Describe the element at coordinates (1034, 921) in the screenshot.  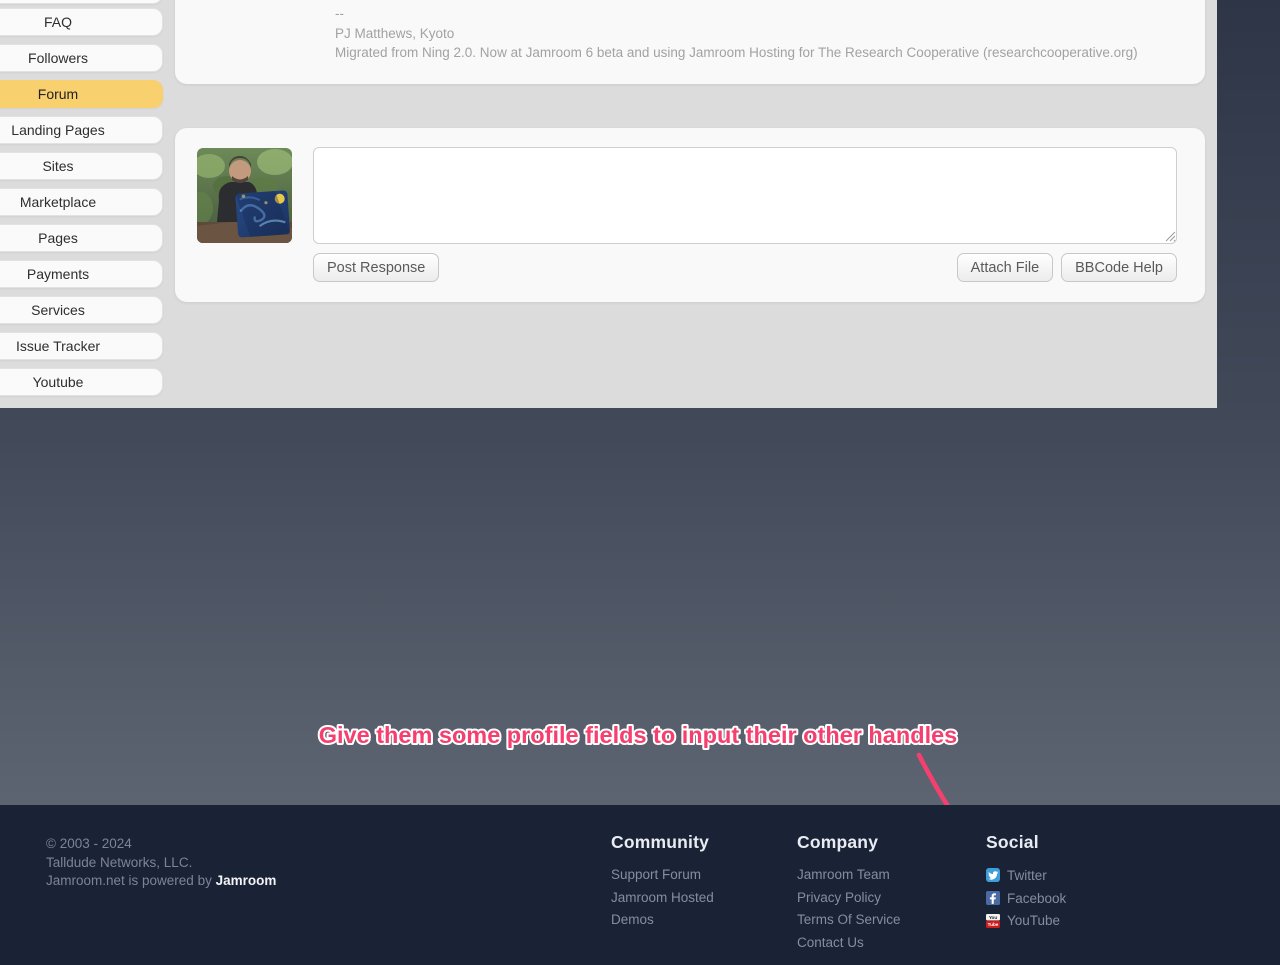
I see `youtube-label: YouTube` at that location.